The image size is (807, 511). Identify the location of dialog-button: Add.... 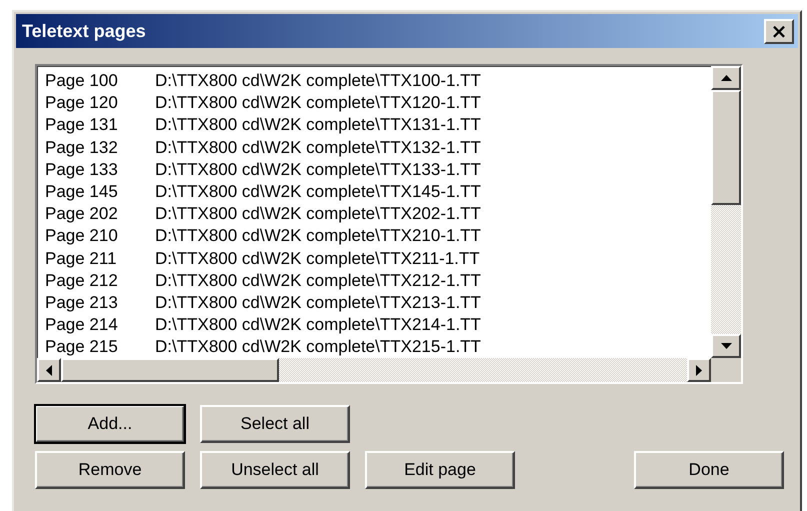
(110, 424).